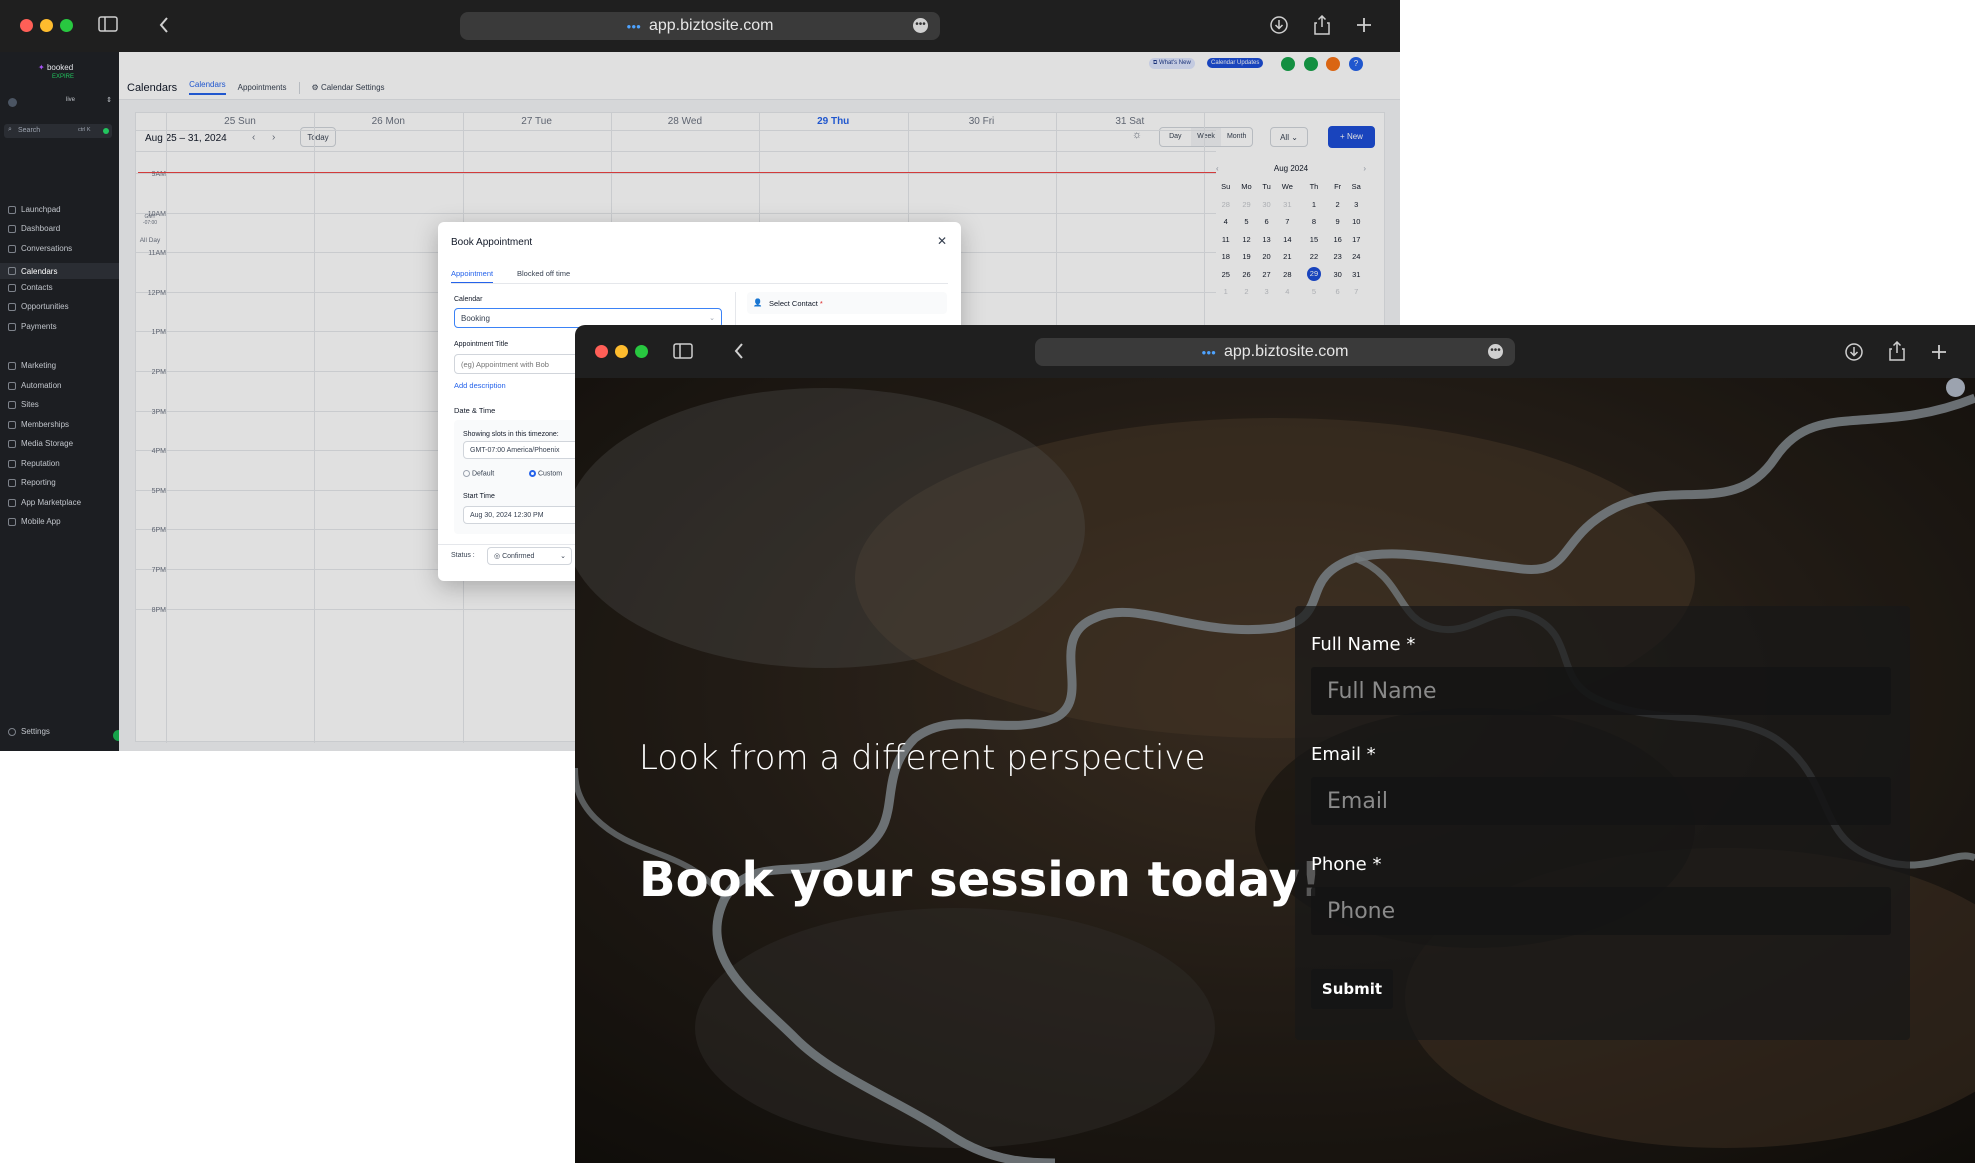 The width and height of the screenshot is (1975, 1163). I want to click on sidebar-item-label: Calendars, so click(39, 271).